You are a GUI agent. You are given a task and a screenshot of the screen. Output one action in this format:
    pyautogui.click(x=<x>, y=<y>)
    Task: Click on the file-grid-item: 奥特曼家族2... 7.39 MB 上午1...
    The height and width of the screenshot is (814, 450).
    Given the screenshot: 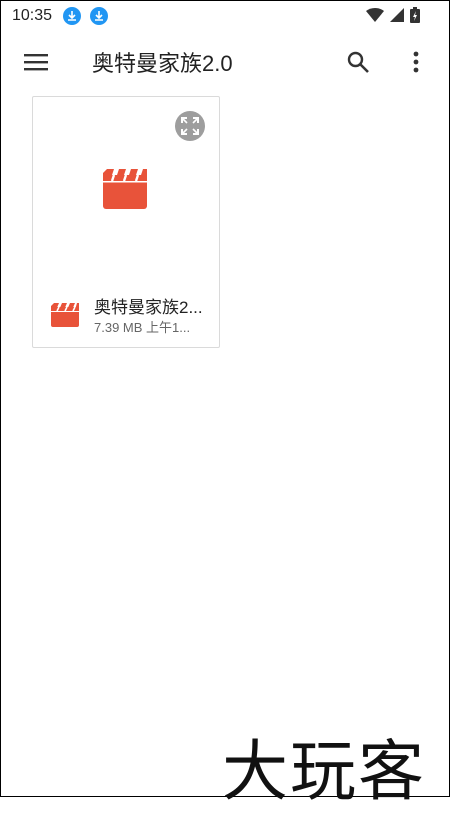 What is the action you would take?
    pyautogui.click(x=126, y=222)
    